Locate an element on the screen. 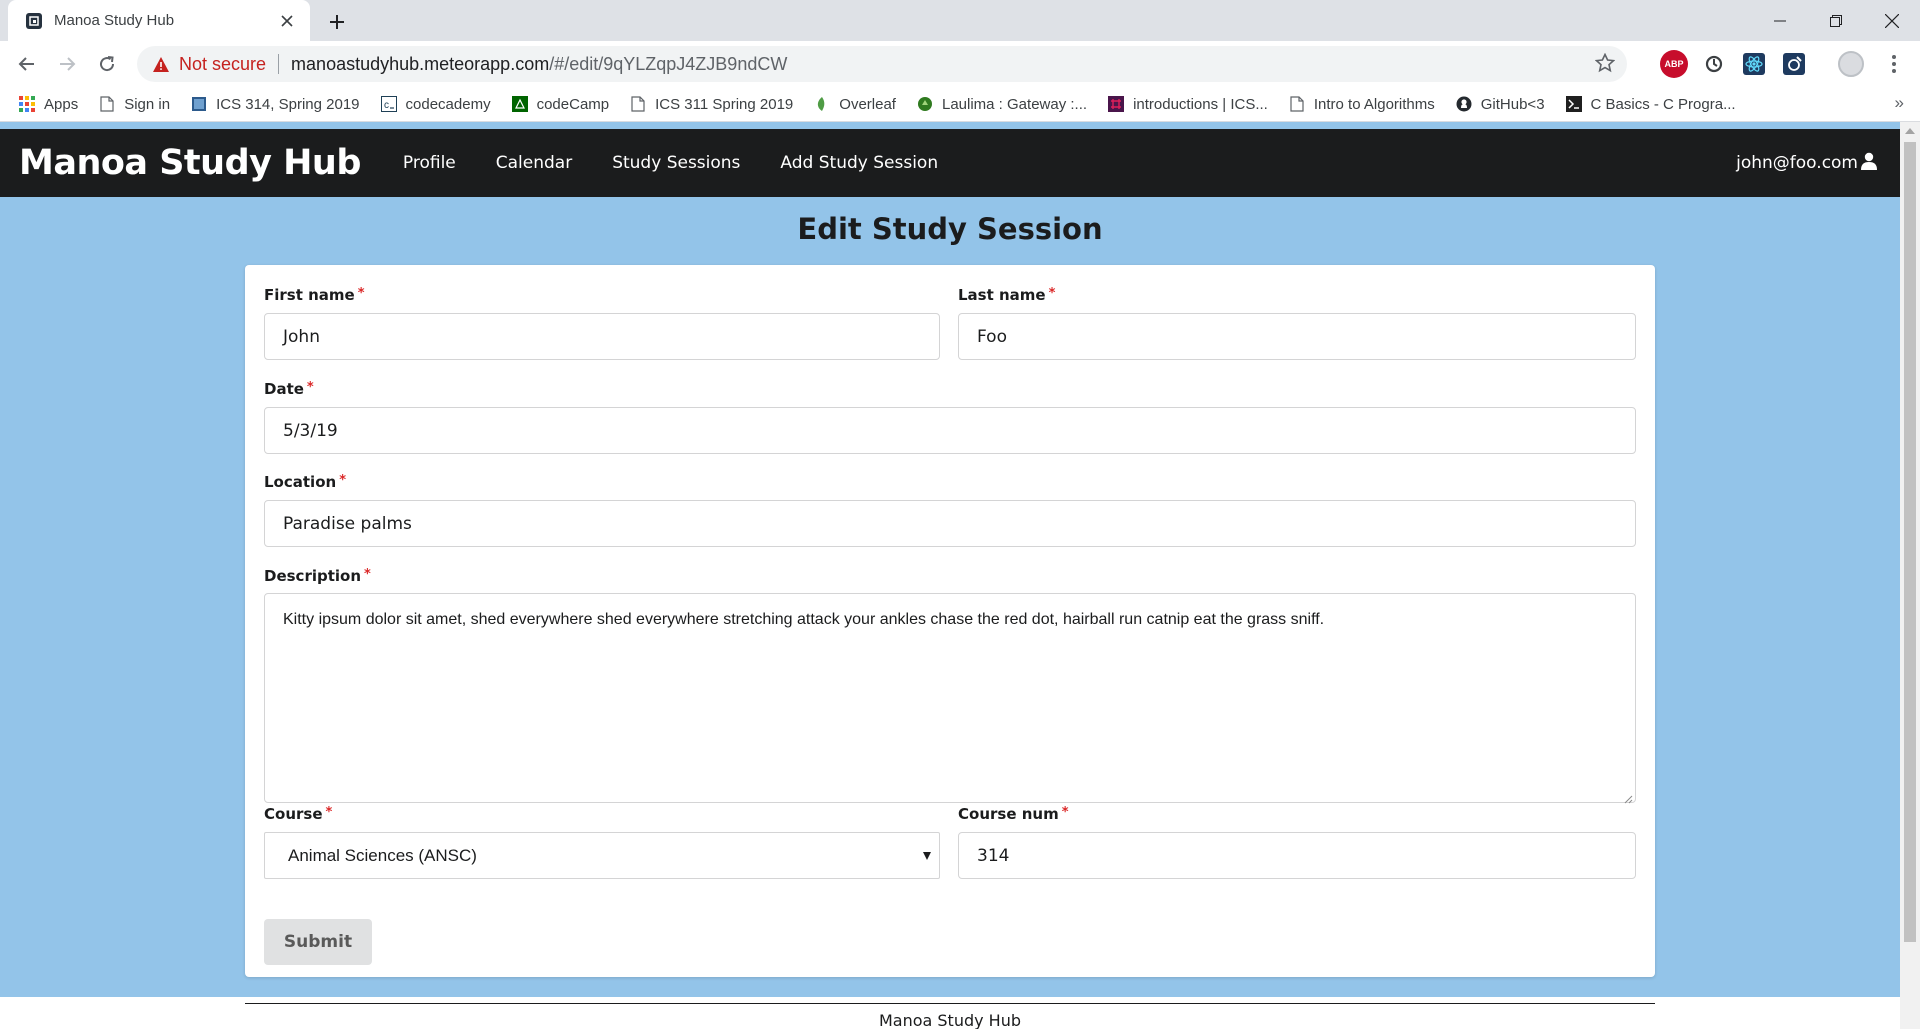 The width and height of the screenshot is (1920, 1029). user-menu: john@foo.com is located at coordinates (1807, 163).